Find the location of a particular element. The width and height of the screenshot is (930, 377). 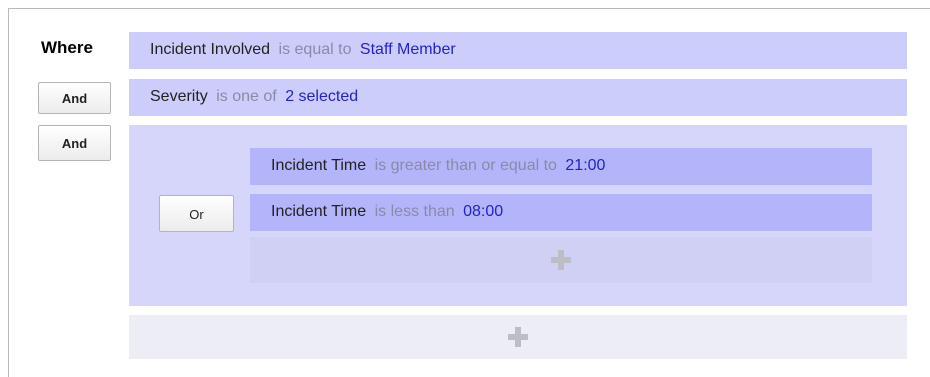

condition-value: 21:00 is located at coordinates (585, 165).